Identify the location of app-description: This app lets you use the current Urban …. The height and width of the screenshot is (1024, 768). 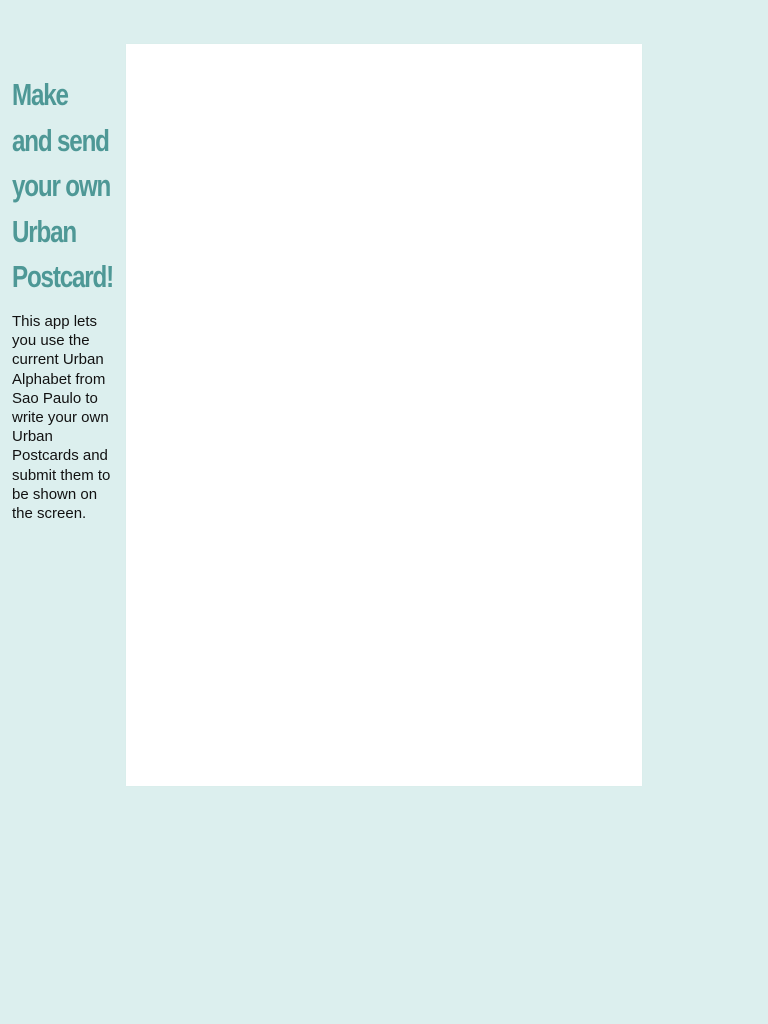
(61, 418).